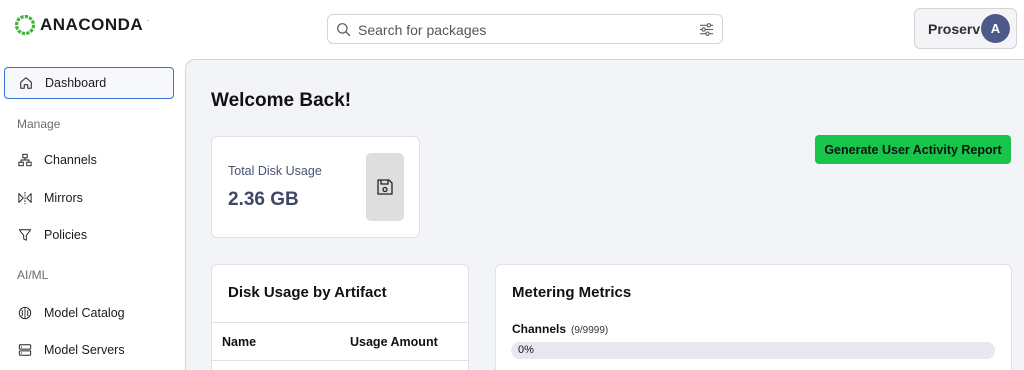 This screenshot has width=1024, height=370. What do you see at coordinates (590, 330) in the screenshot?
I see `metric-count: (9/9999)` at bounding box center [590, 330].